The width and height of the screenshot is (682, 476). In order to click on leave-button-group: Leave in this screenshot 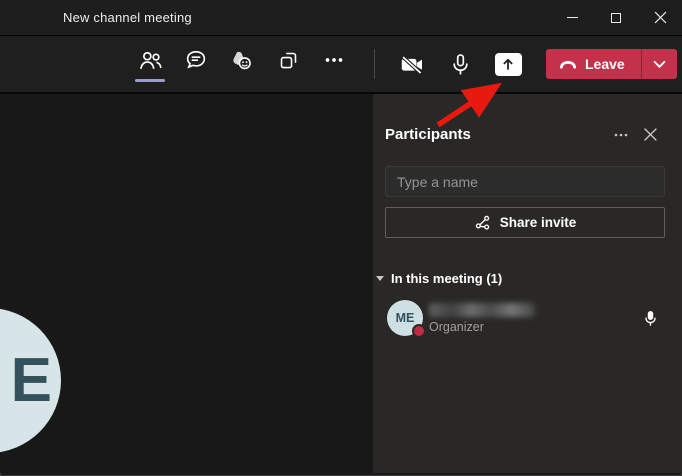, I will do `click(611, 64)`.